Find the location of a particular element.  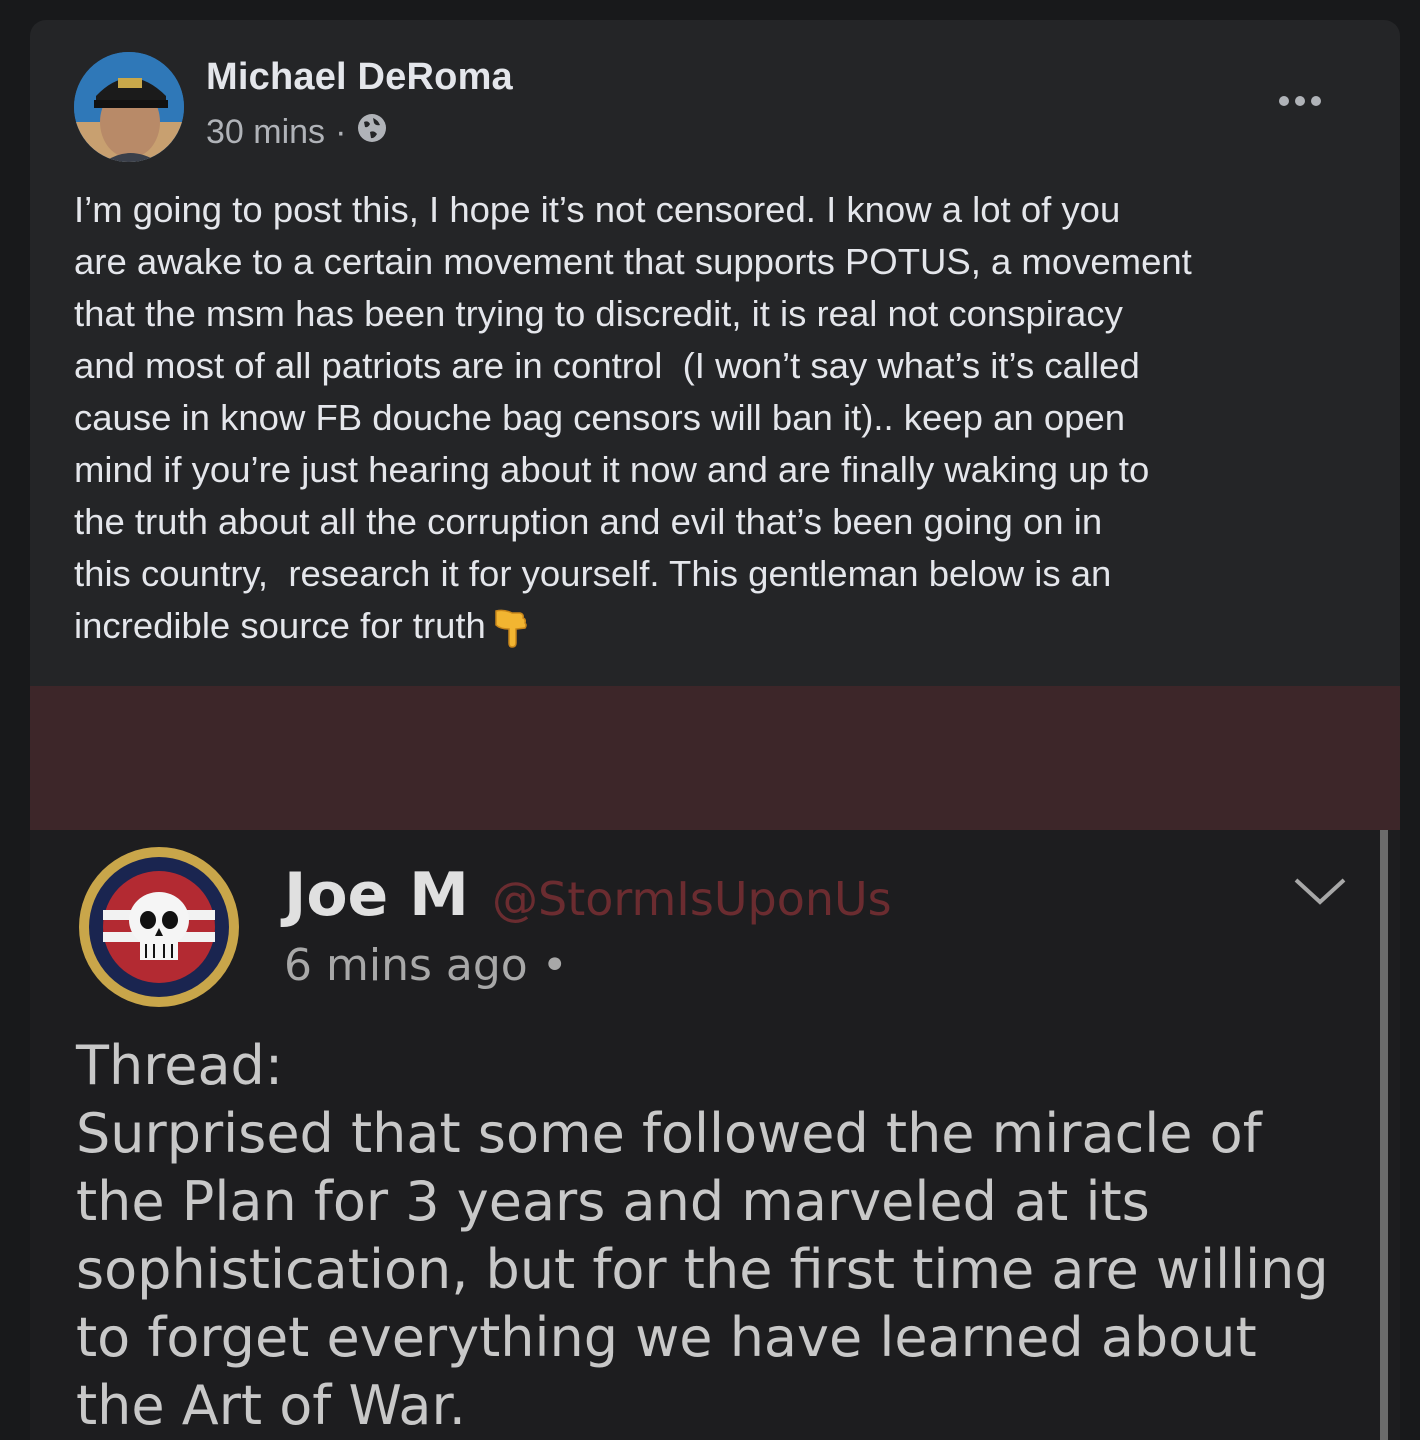

more-options-button is located at coordinates (1300, 101).